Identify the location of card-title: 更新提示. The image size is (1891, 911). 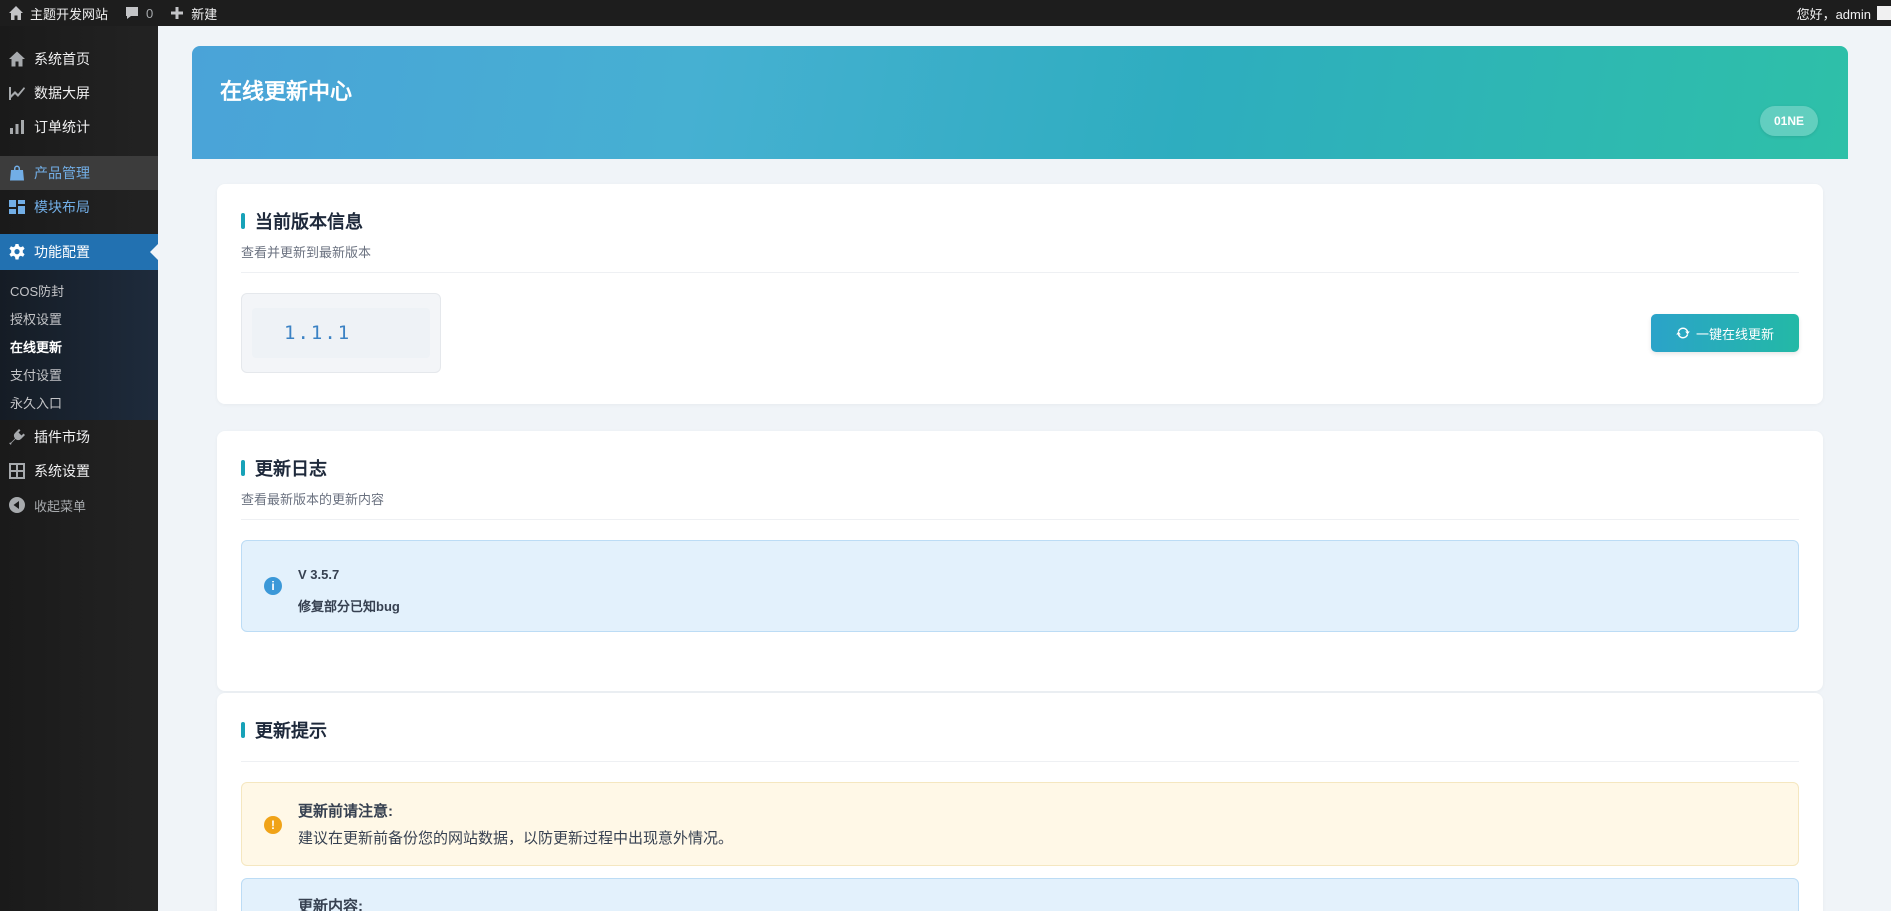
(284, 730).